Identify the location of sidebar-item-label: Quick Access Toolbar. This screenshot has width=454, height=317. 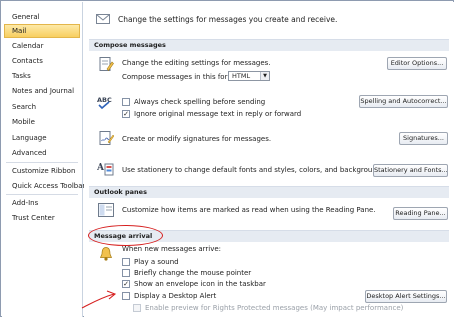
(49, 186).